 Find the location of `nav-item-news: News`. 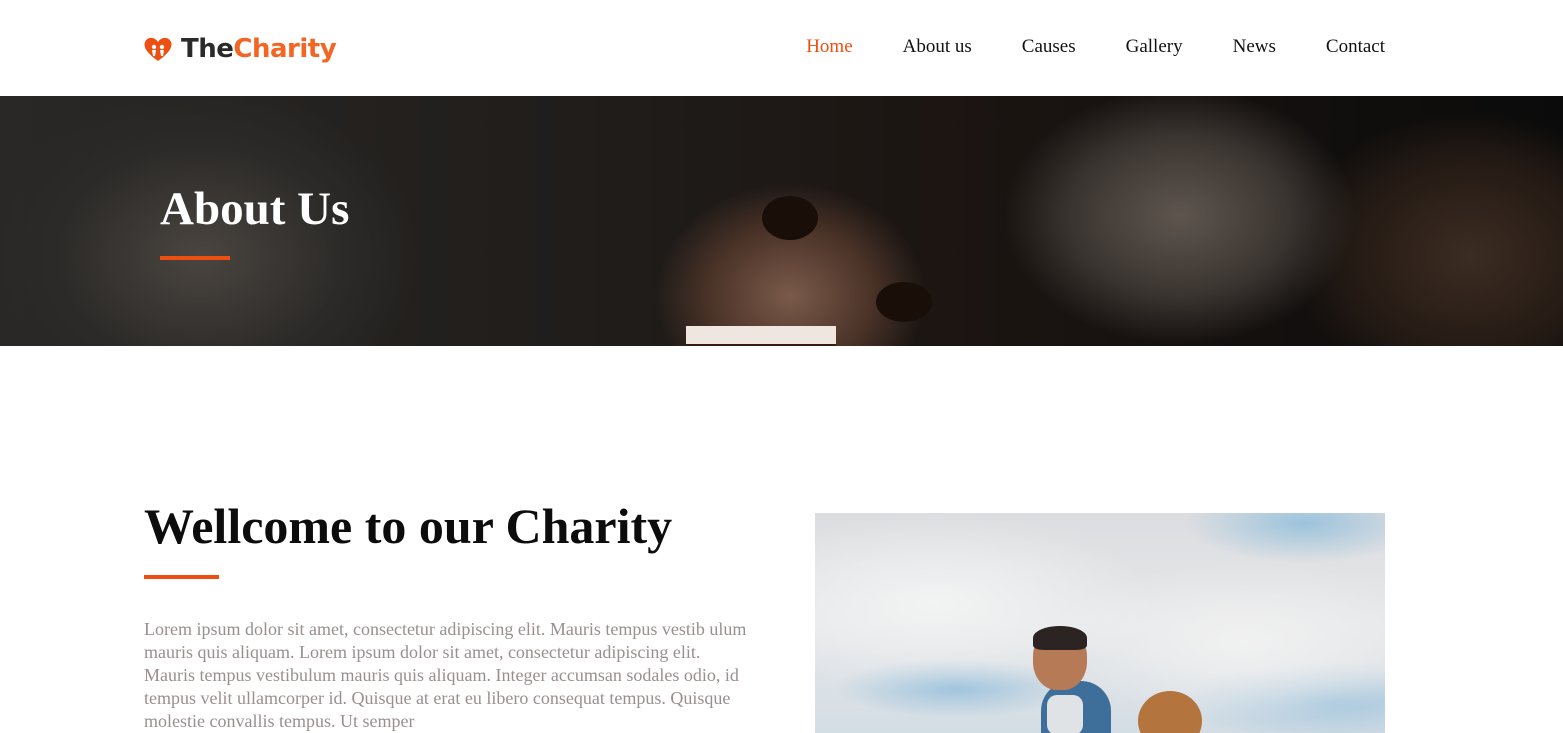

nav-item-news: News is located at coordinates (1254, 47).